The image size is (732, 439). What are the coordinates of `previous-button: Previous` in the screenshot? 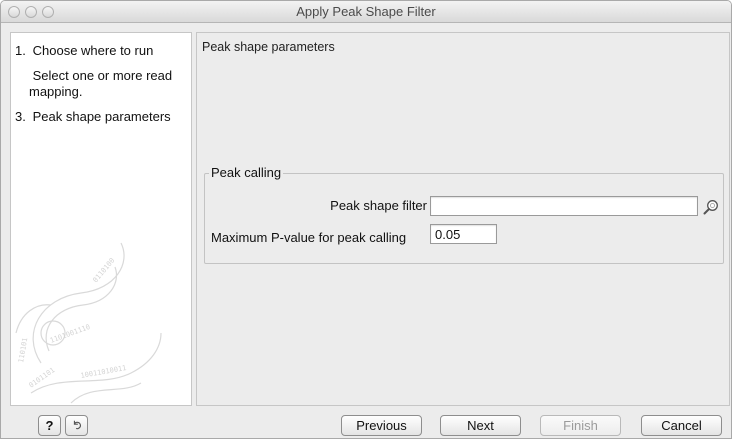 It's located at (381, 425).